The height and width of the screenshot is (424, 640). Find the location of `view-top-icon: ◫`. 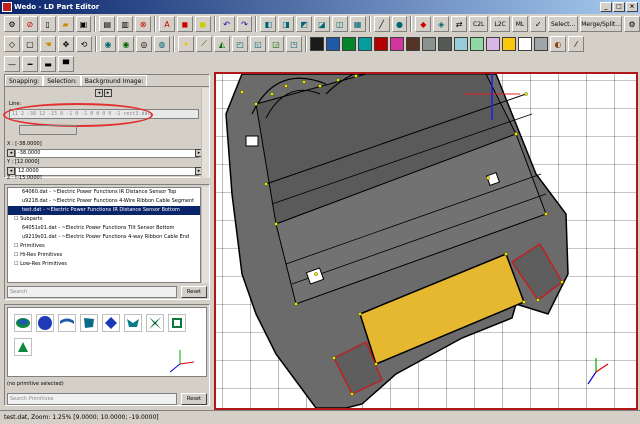

view-top-icon: ◫ is located at coordinates (339, 24).